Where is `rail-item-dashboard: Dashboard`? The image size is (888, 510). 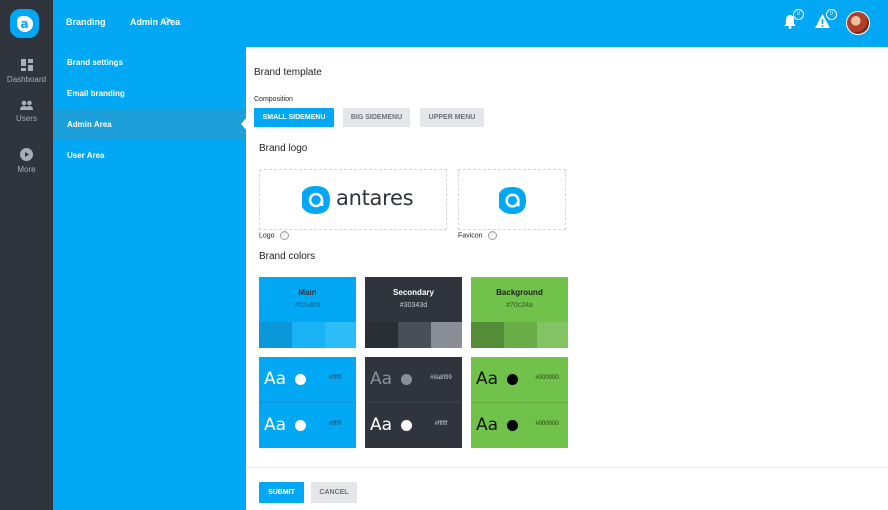 rail-item-dashboard: Dashboard is located at coordinates (26, 71).